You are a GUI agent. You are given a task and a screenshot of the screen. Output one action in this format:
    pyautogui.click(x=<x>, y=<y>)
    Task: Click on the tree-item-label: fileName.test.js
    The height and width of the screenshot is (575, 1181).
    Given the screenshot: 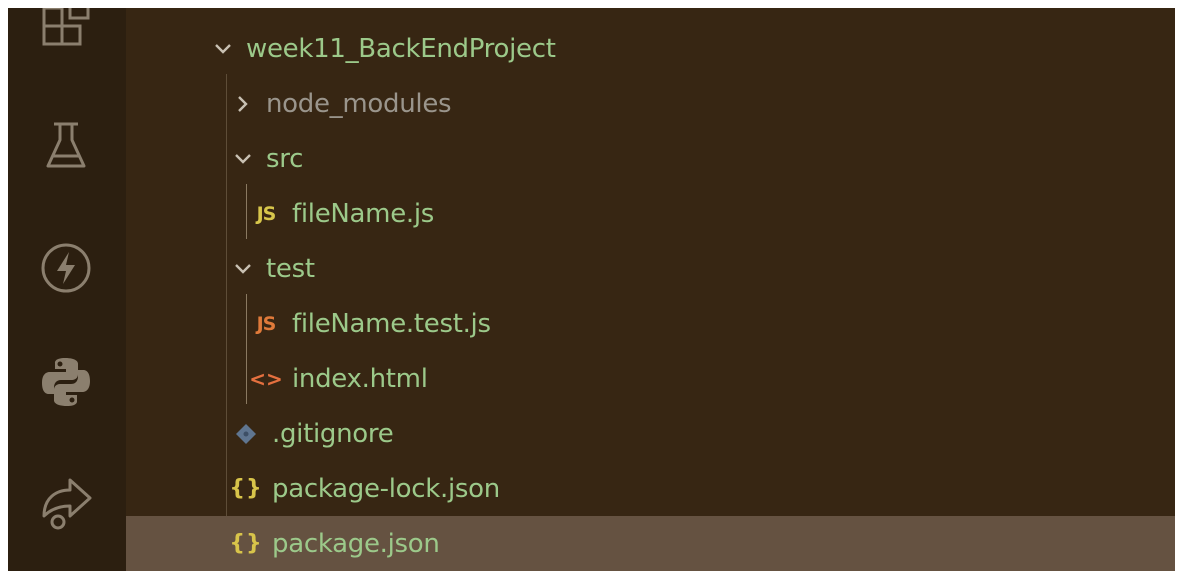 What is the action you would take?
    pyautogui.click(x=391, y=323)
    